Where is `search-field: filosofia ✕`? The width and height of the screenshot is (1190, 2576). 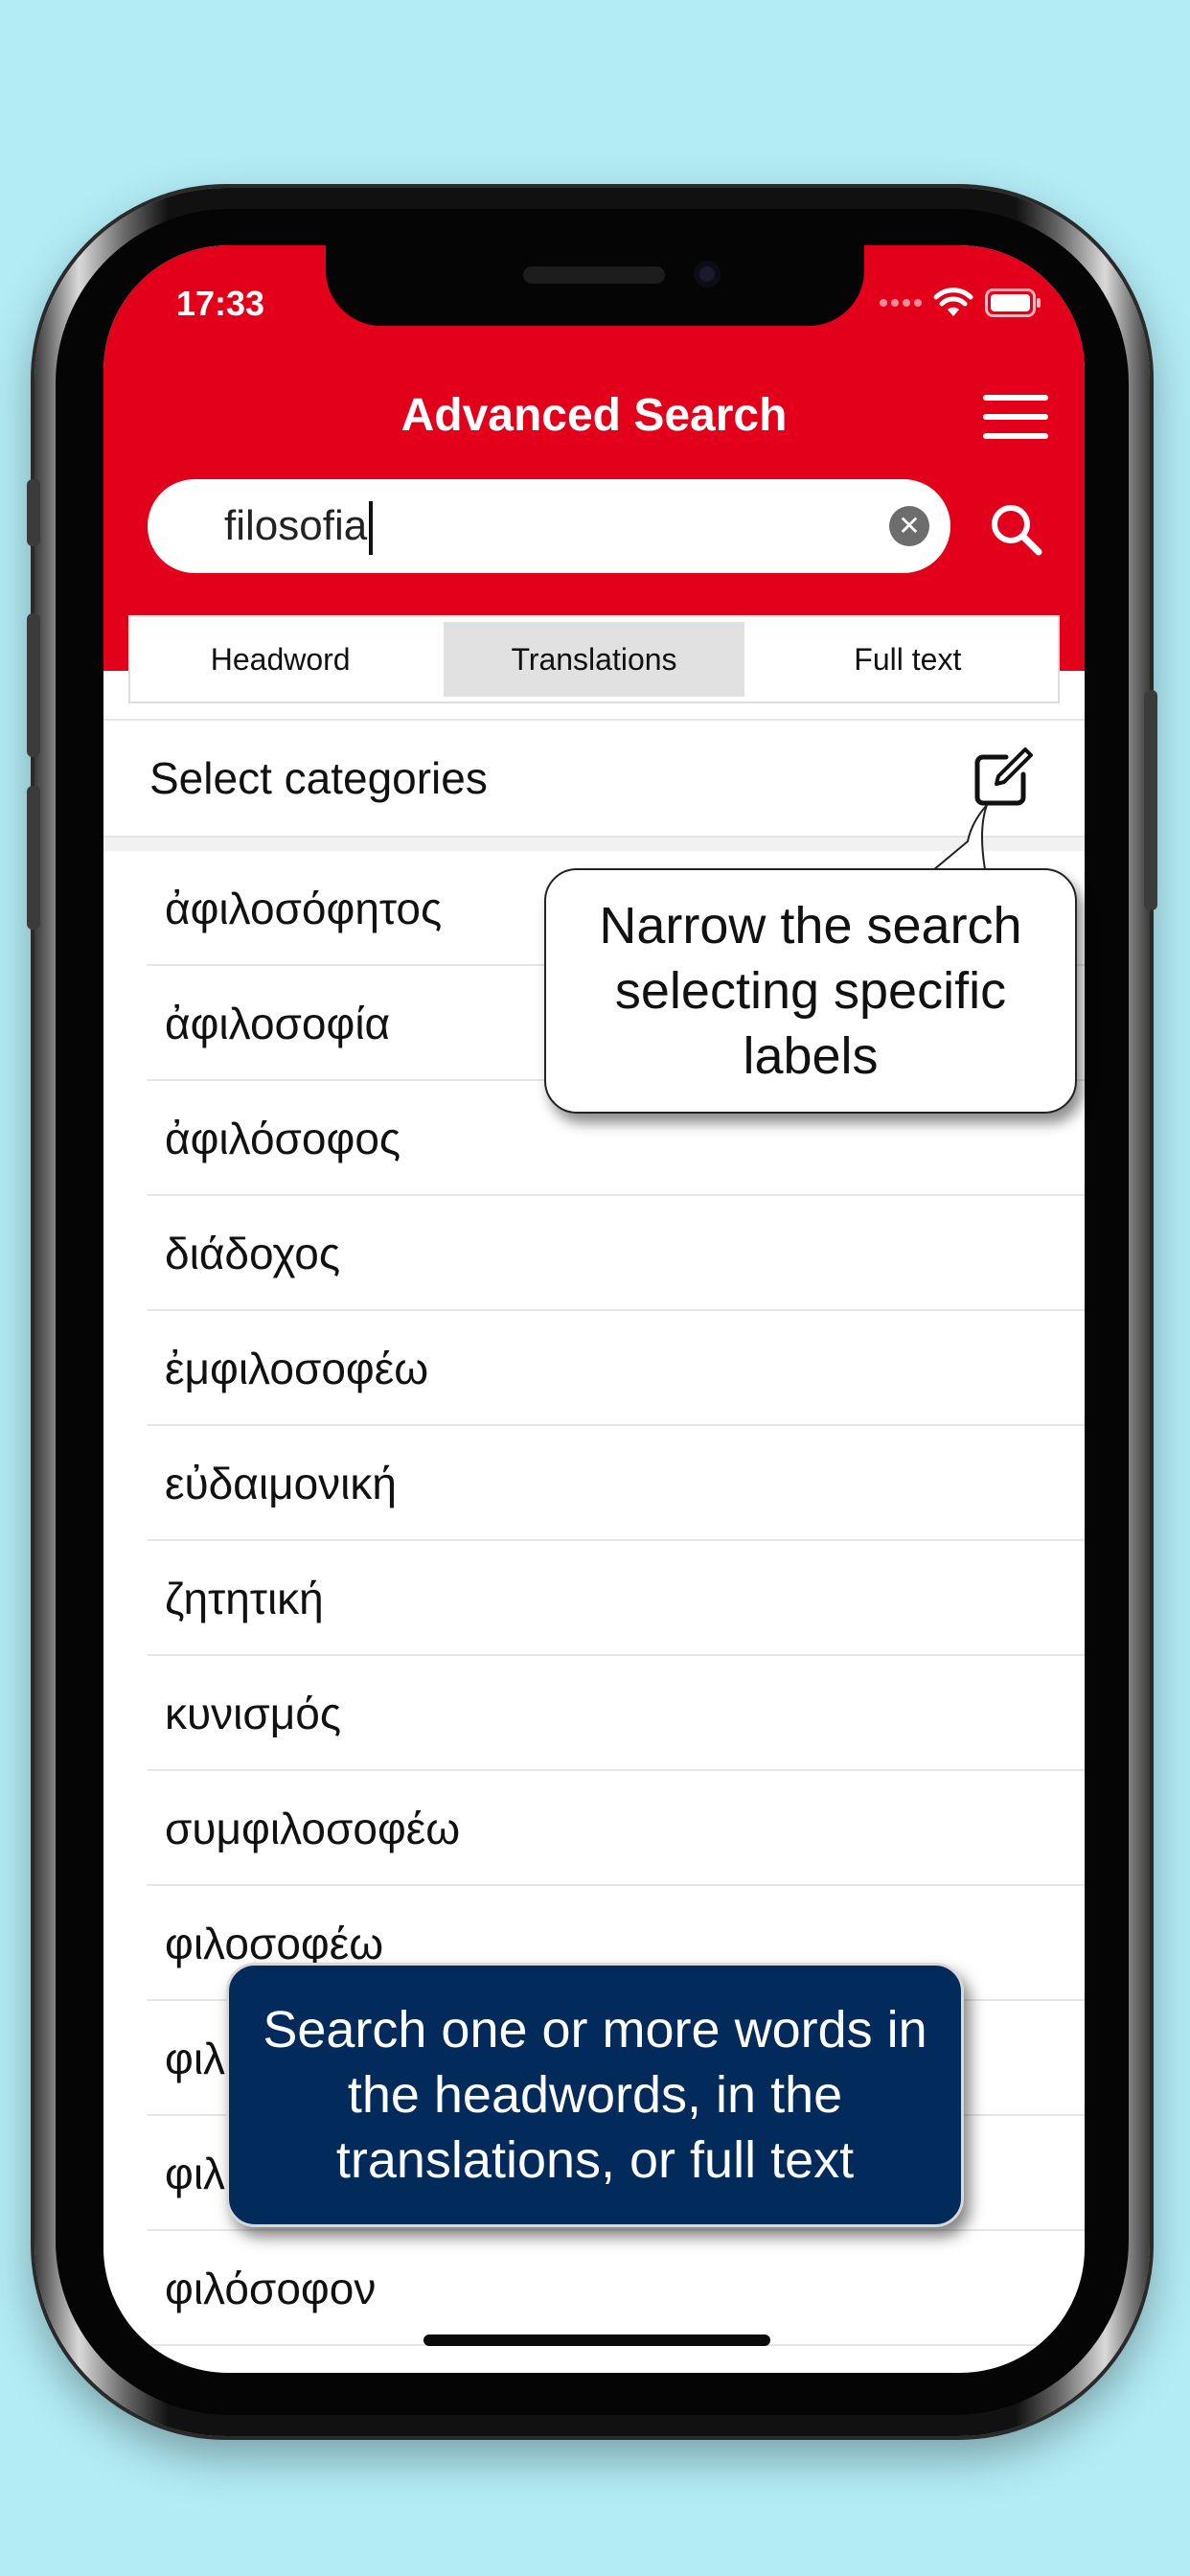
search-field: filosofia ✕ is located at coordinates (549, 526).